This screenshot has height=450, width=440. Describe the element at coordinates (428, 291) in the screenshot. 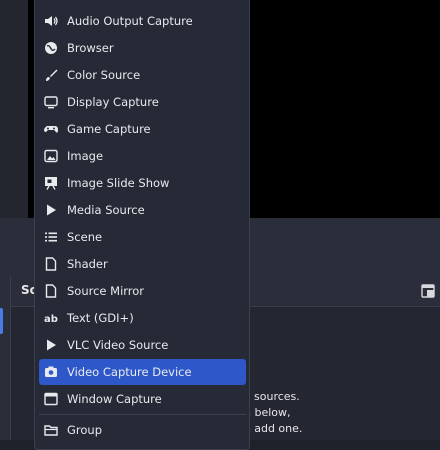

I see `undock-icon` at that location.